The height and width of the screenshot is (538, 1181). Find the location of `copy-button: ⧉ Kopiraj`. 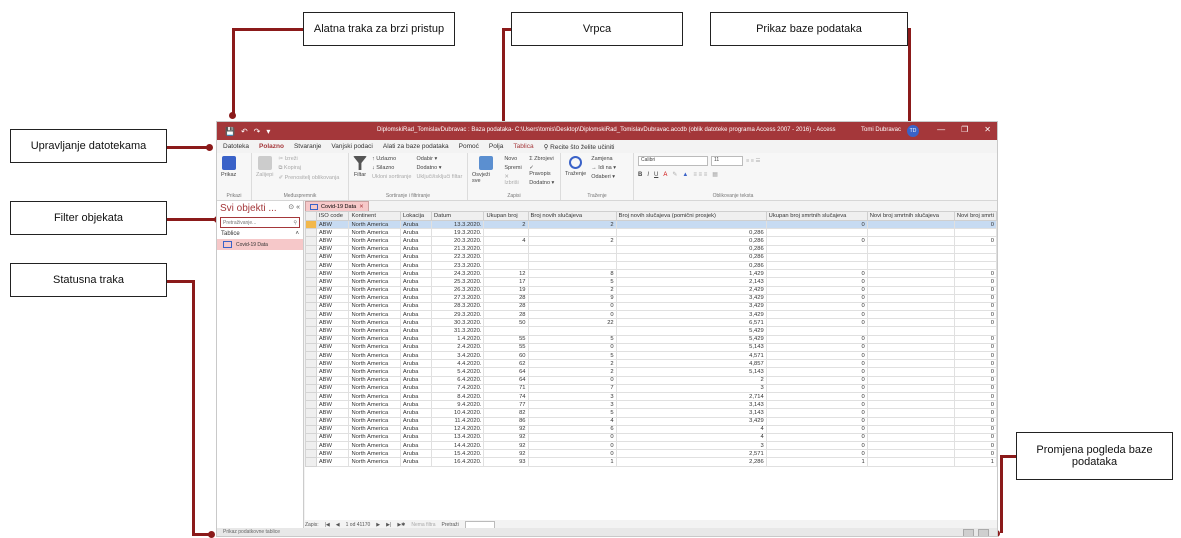

copy-button: ⧉ Kopiraj is located at coordinates (308, 168).